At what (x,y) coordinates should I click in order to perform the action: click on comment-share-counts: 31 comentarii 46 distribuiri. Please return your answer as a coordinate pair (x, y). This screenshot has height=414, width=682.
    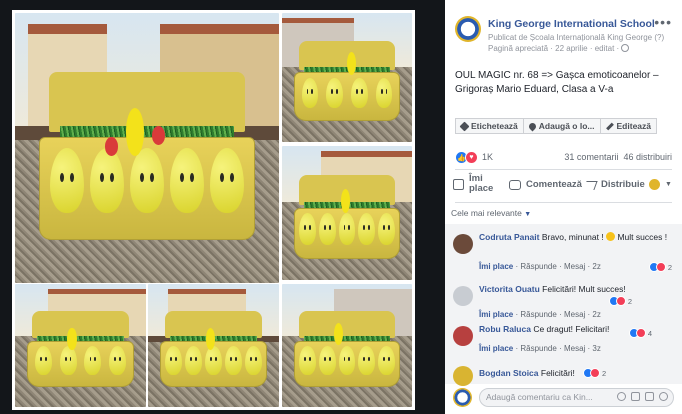
    Looking at the image, I should click on (618, 157).